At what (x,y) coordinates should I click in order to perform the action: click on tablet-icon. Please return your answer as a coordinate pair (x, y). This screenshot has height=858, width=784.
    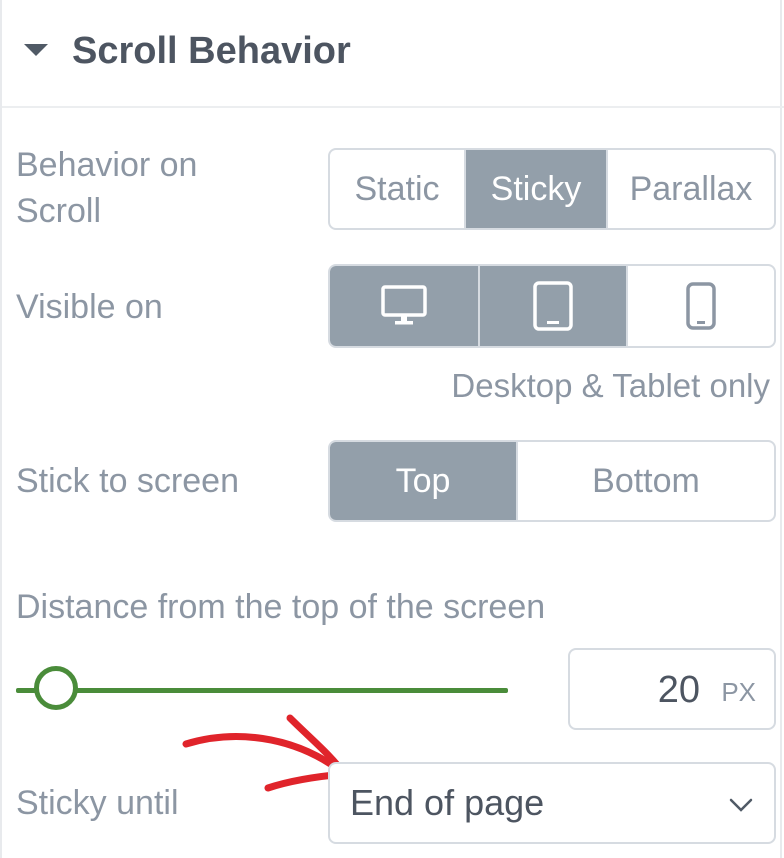
    Looking at the image, I should click on (553, 306).